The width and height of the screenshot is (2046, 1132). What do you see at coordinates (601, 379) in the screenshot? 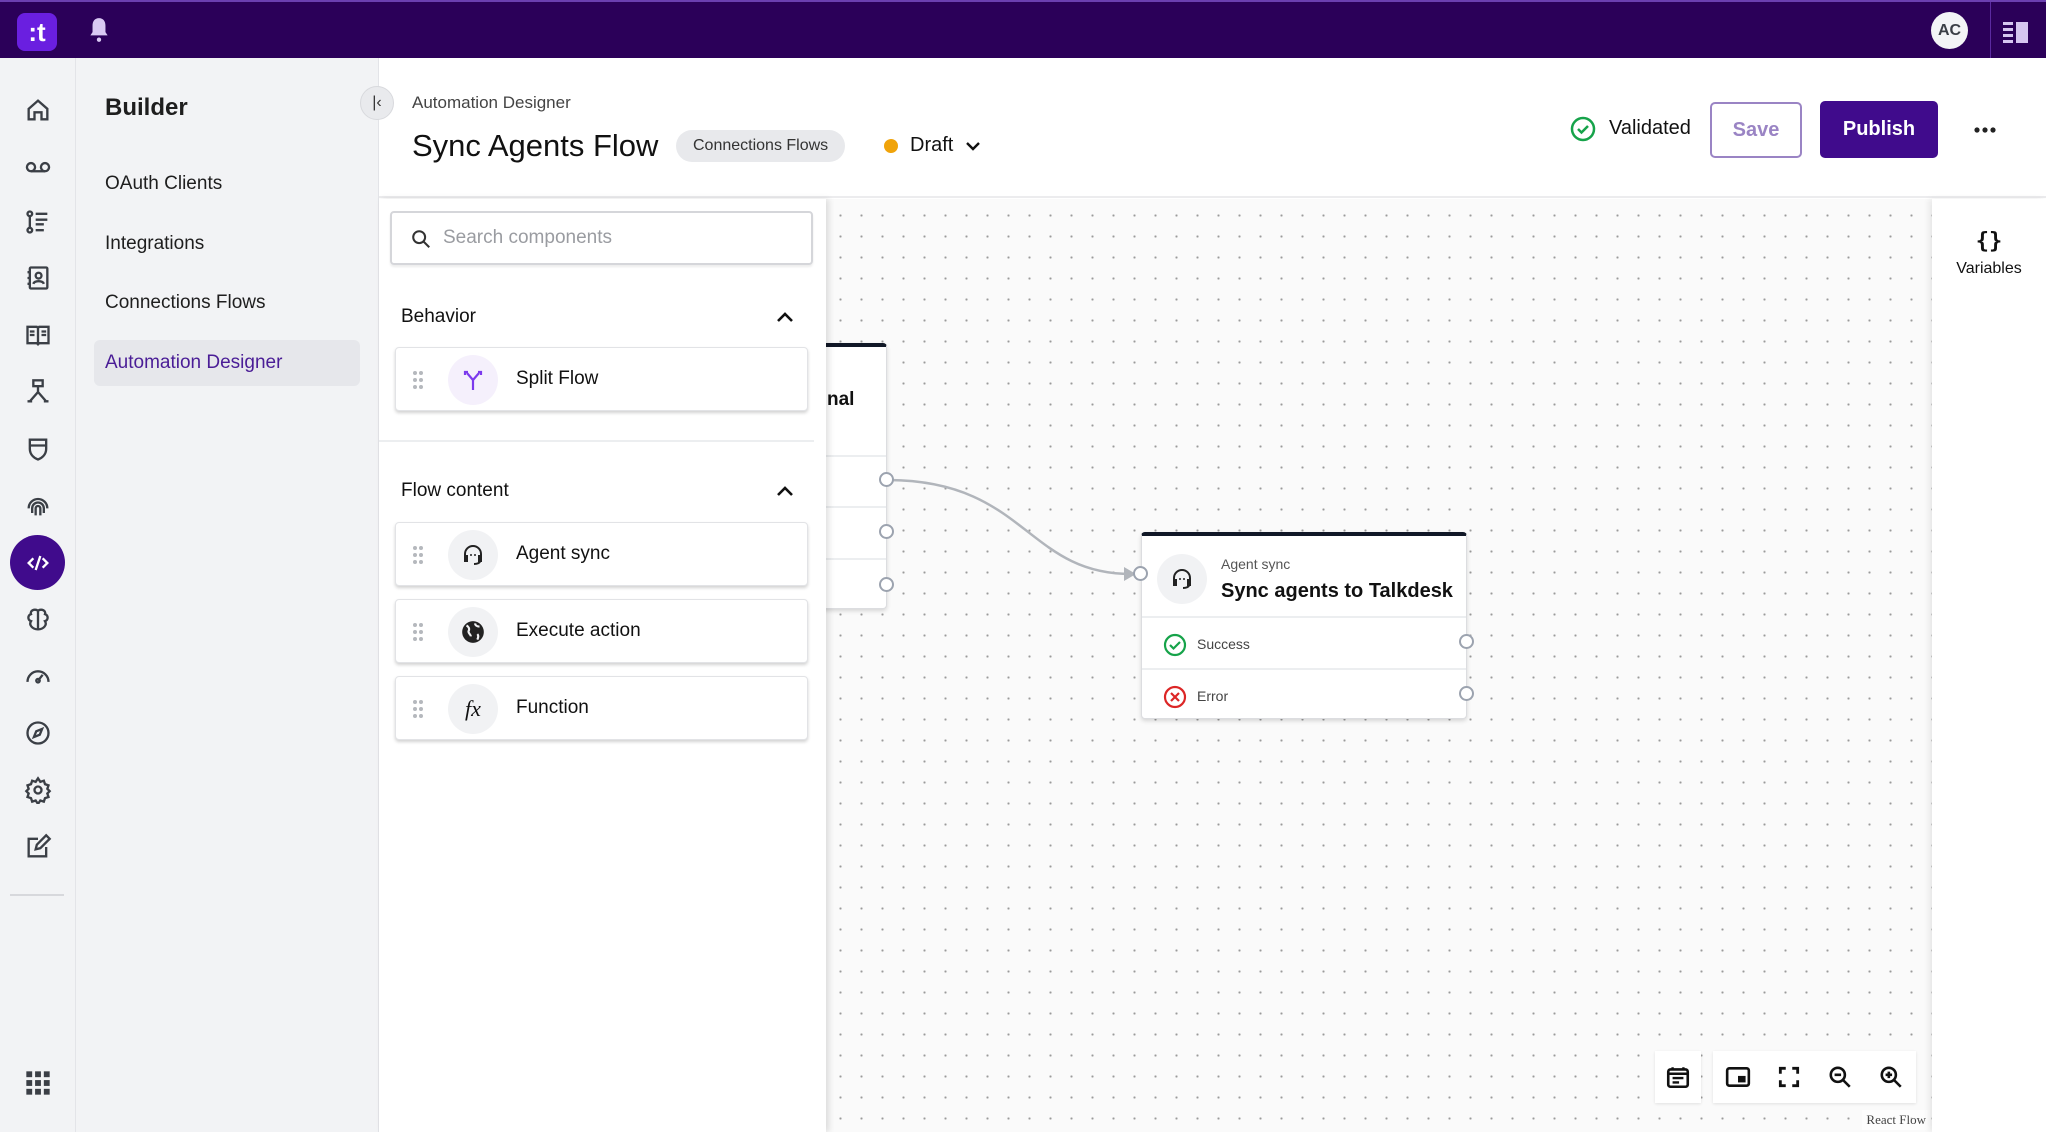
I see `component-split-flow: Split Flow` at bounding box center [601, 379].